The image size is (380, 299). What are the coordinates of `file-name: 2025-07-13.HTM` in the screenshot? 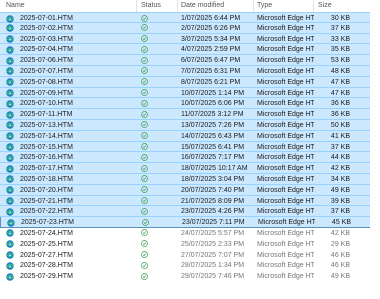 It's located at (46, 125).